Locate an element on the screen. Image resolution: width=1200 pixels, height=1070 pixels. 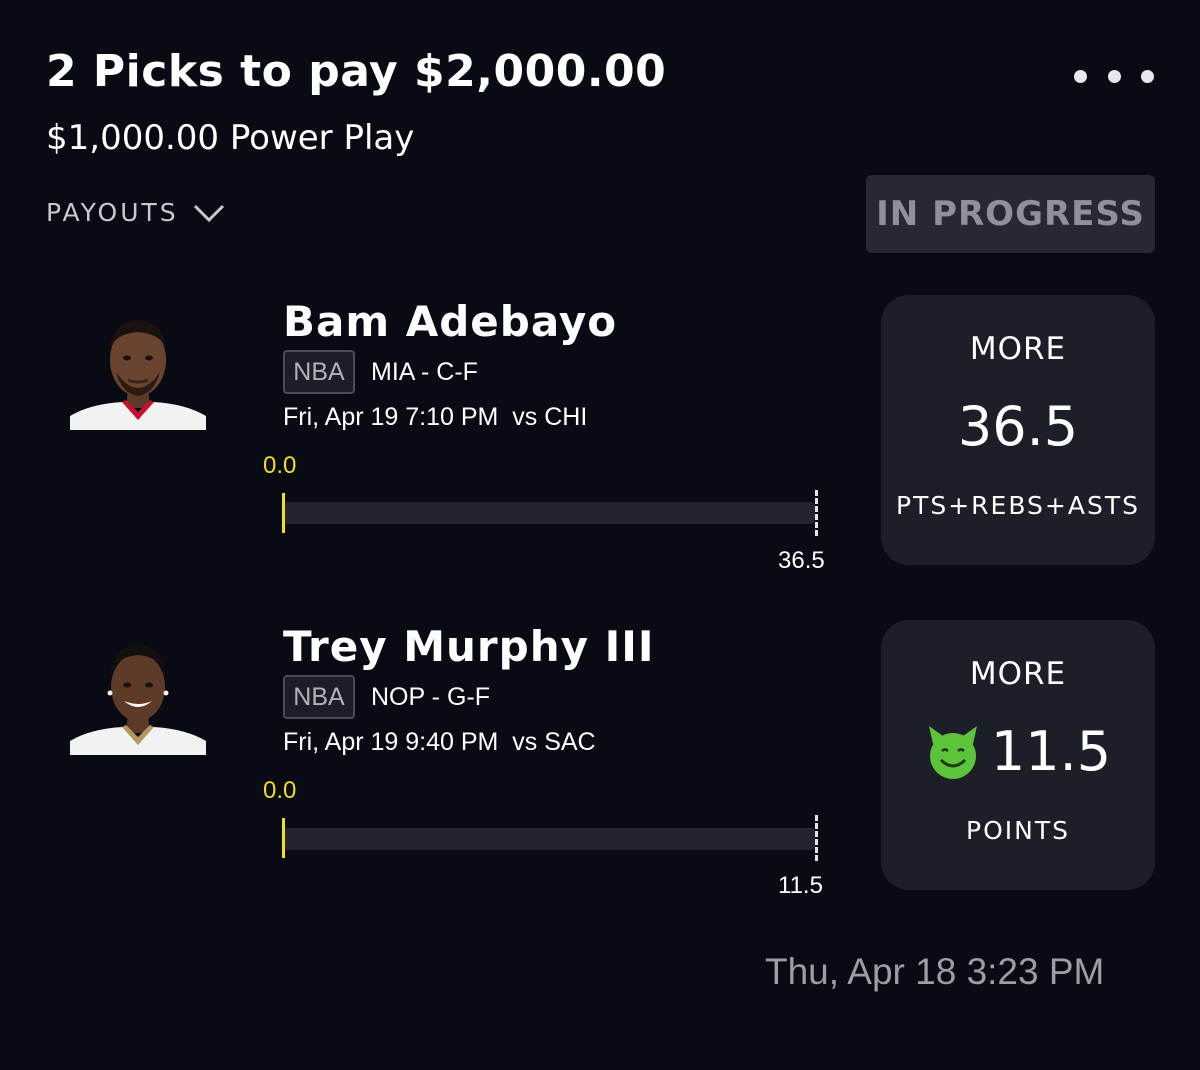
line-value-row: 36.5 is located at coordinates (1018, 427).